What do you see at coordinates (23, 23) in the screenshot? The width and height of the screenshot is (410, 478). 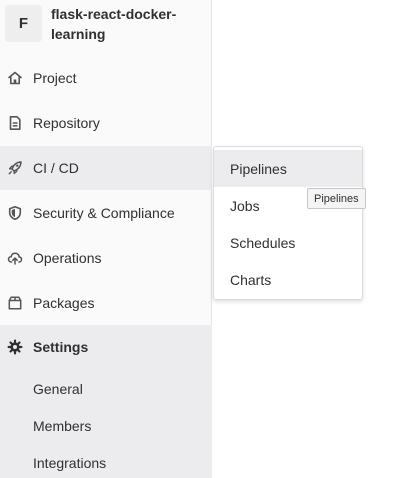 I see `project-avatar: F` at bounding box center [23, 23].